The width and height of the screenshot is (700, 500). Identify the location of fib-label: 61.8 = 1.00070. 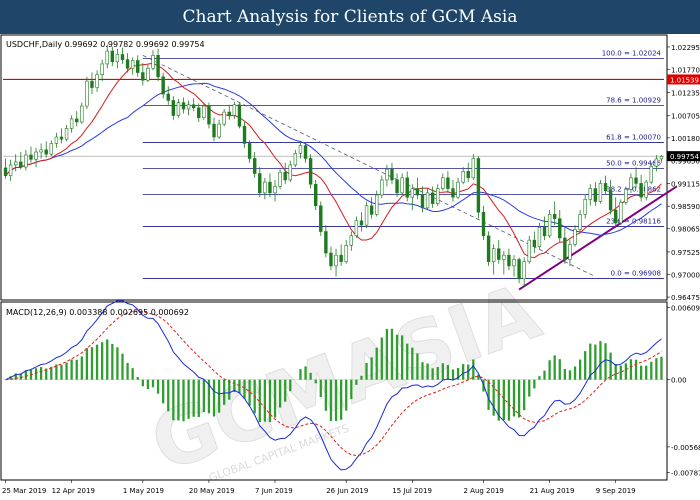
(633, 138).